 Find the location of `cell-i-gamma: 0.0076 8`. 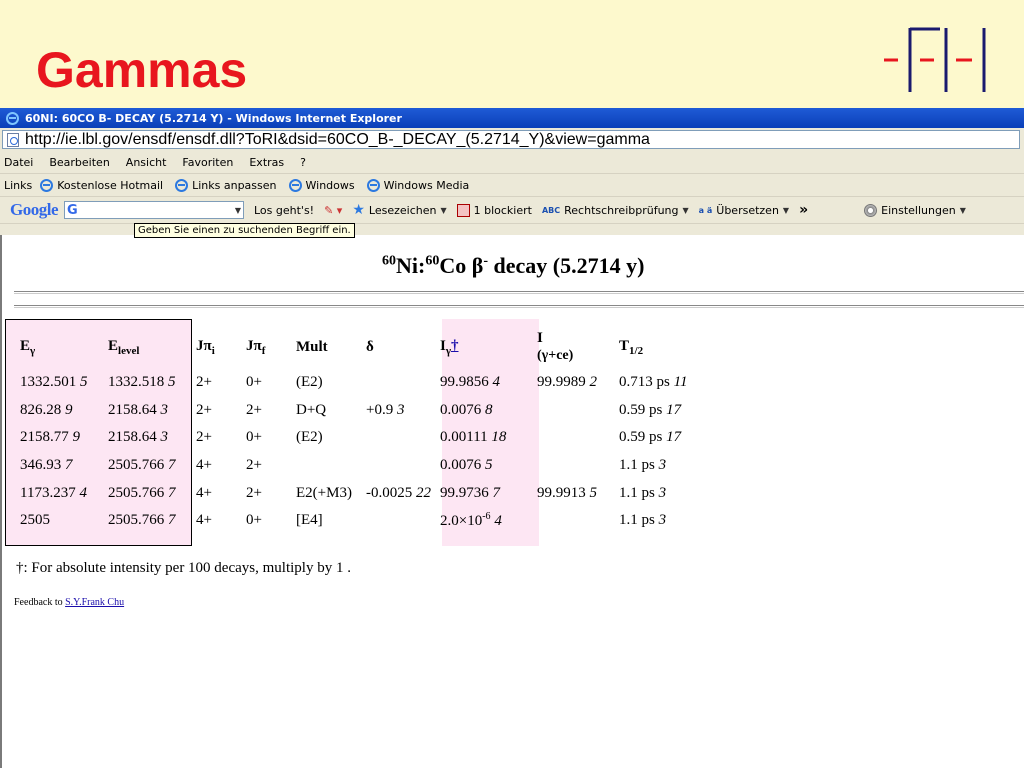

cell-i-gamma: 0.0076 8 is located at coordinates (466, 409).